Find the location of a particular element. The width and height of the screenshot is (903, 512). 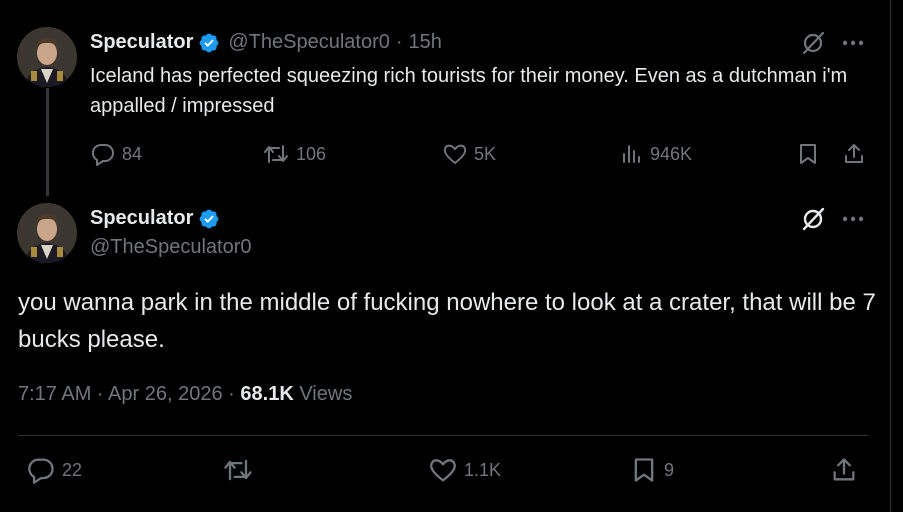

views-count: 946K is located at coordinates (671, 153).